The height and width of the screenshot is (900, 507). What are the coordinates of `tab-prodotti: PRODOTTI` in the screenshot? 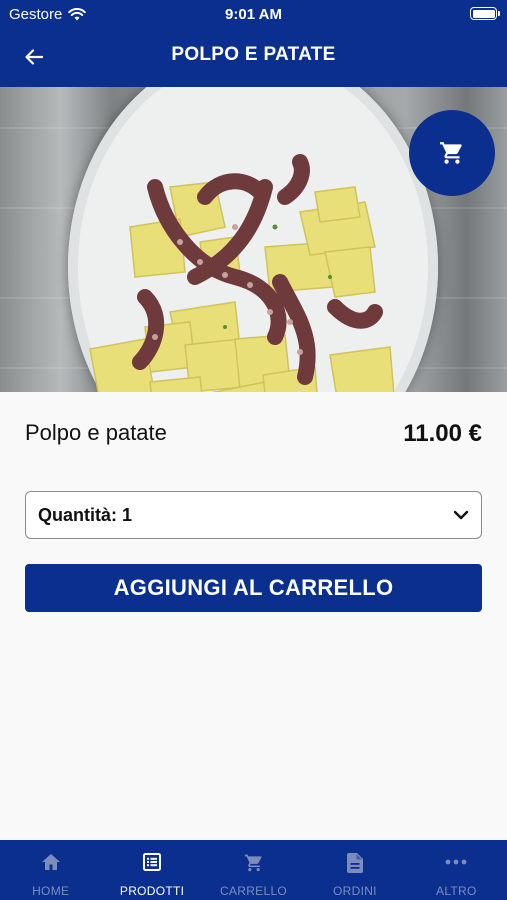 It's located at (151, 870).